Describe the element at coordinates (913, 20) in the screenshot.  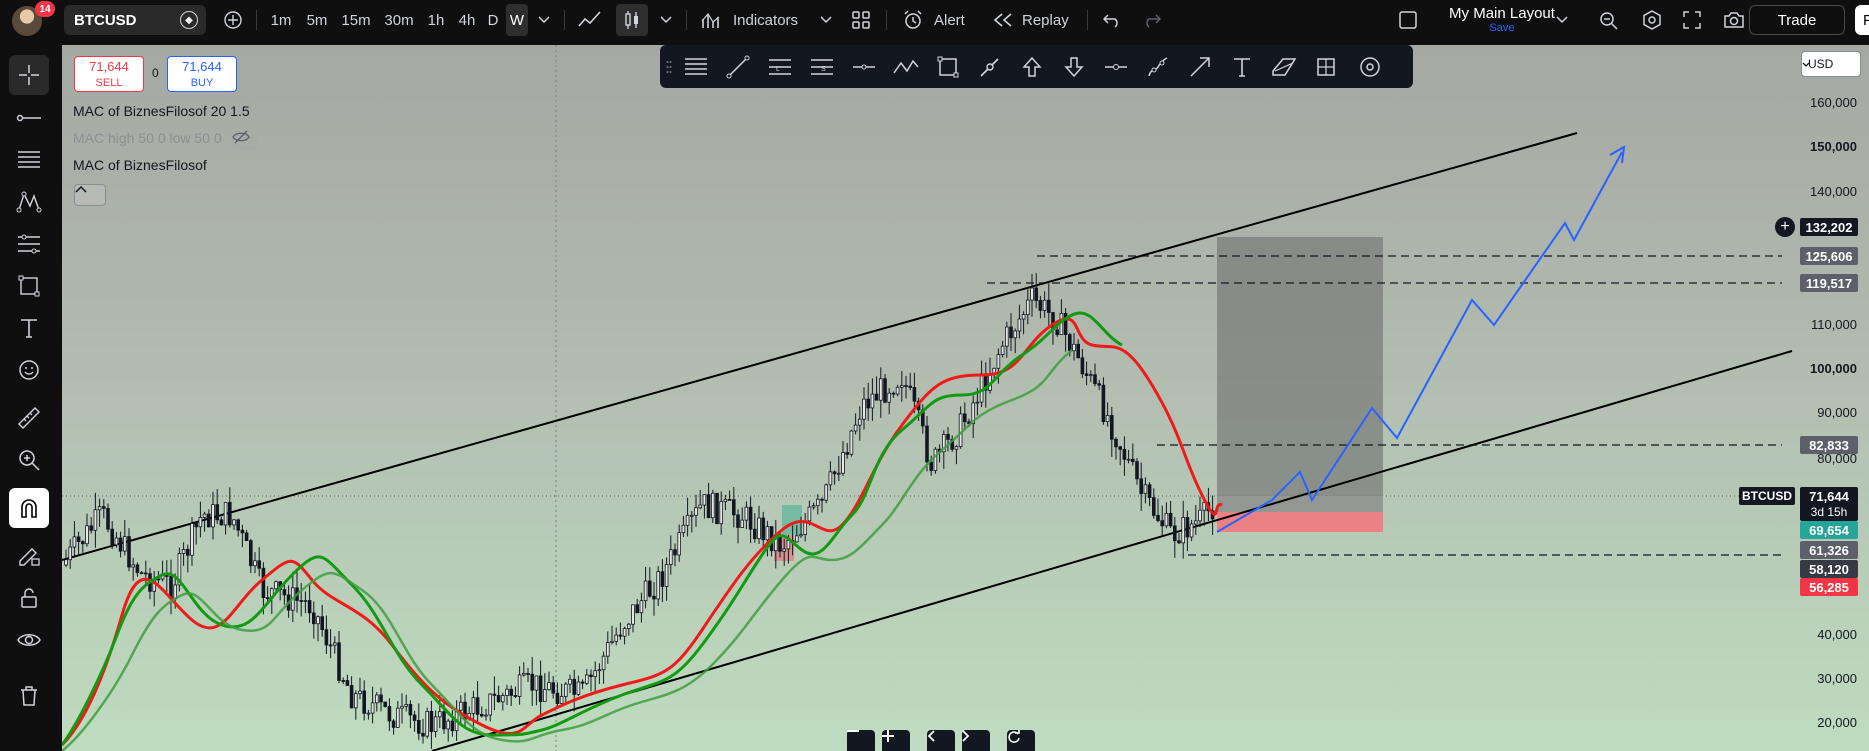
I see `alert-icon-button` at that location.